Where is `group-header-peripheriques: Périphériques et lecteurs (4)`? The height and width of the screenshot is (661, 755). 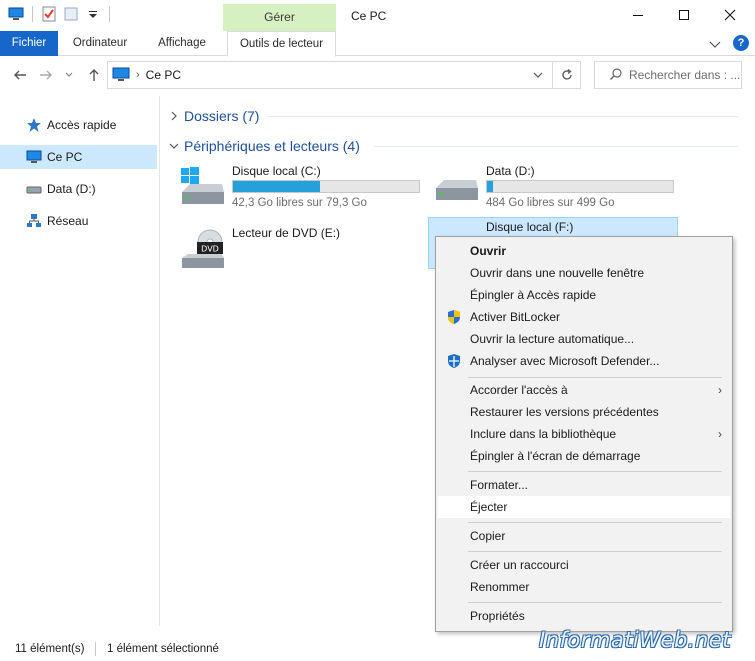
group-header-peripheriques: Périphériques et lecteurs (4) is located at coordinates (264, 146).